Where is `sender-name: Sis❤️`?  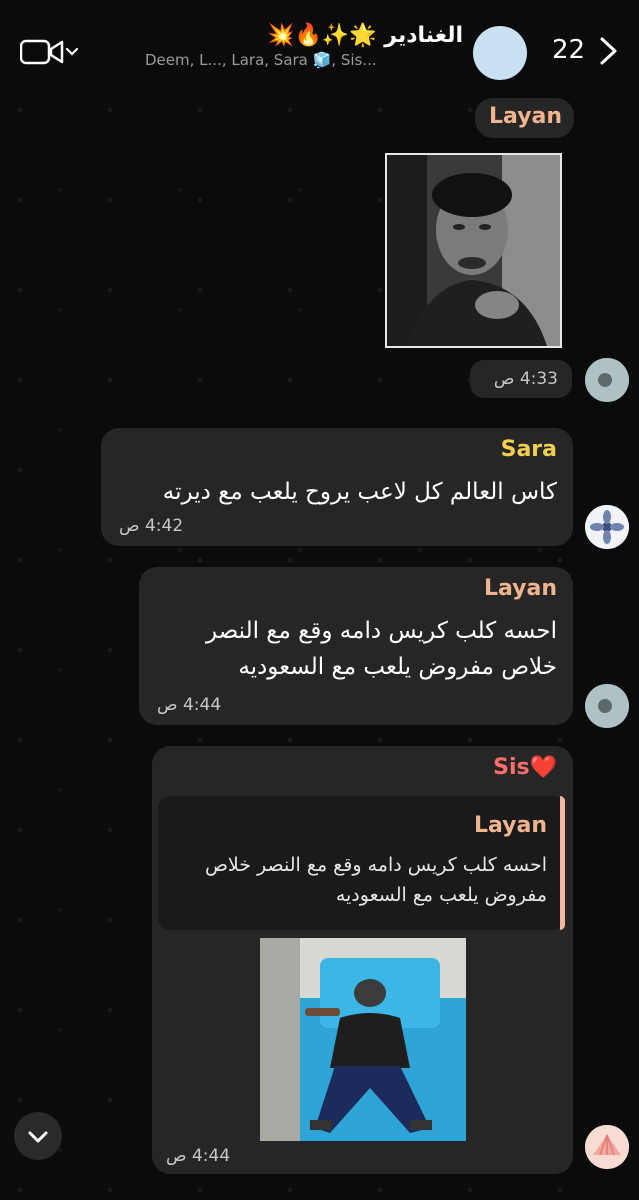
sender-name: Sis❤️ is located at coordinates (525, 767).